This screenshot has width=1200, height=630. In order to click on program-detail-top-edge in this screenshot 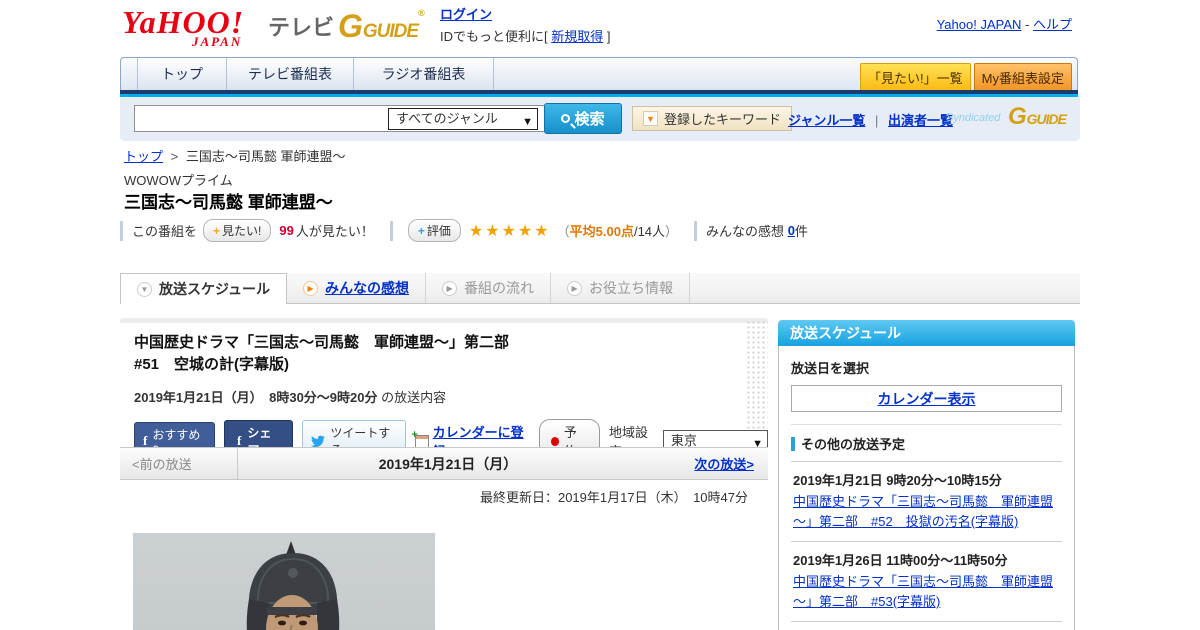, I will do `click(444, 320)`.